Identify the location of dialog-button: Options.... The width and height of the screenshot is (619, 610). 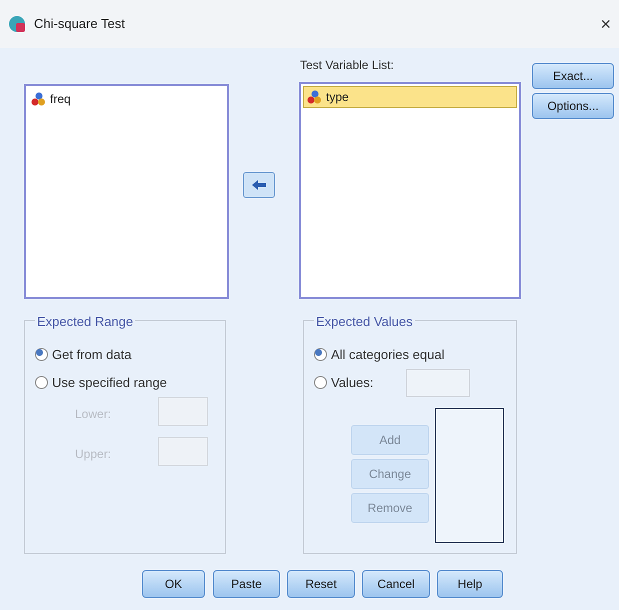
(573, 106).